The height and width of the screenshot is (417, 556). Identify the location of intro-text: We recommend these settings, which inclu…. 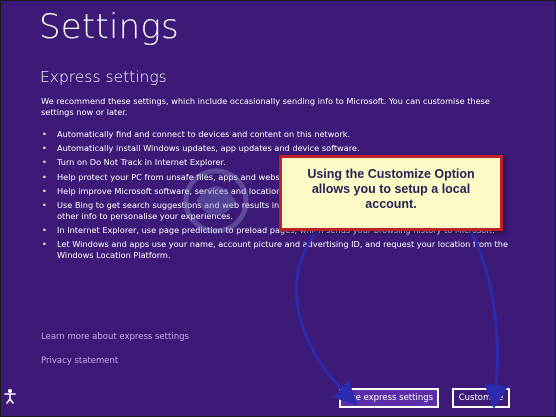
(265, 106).